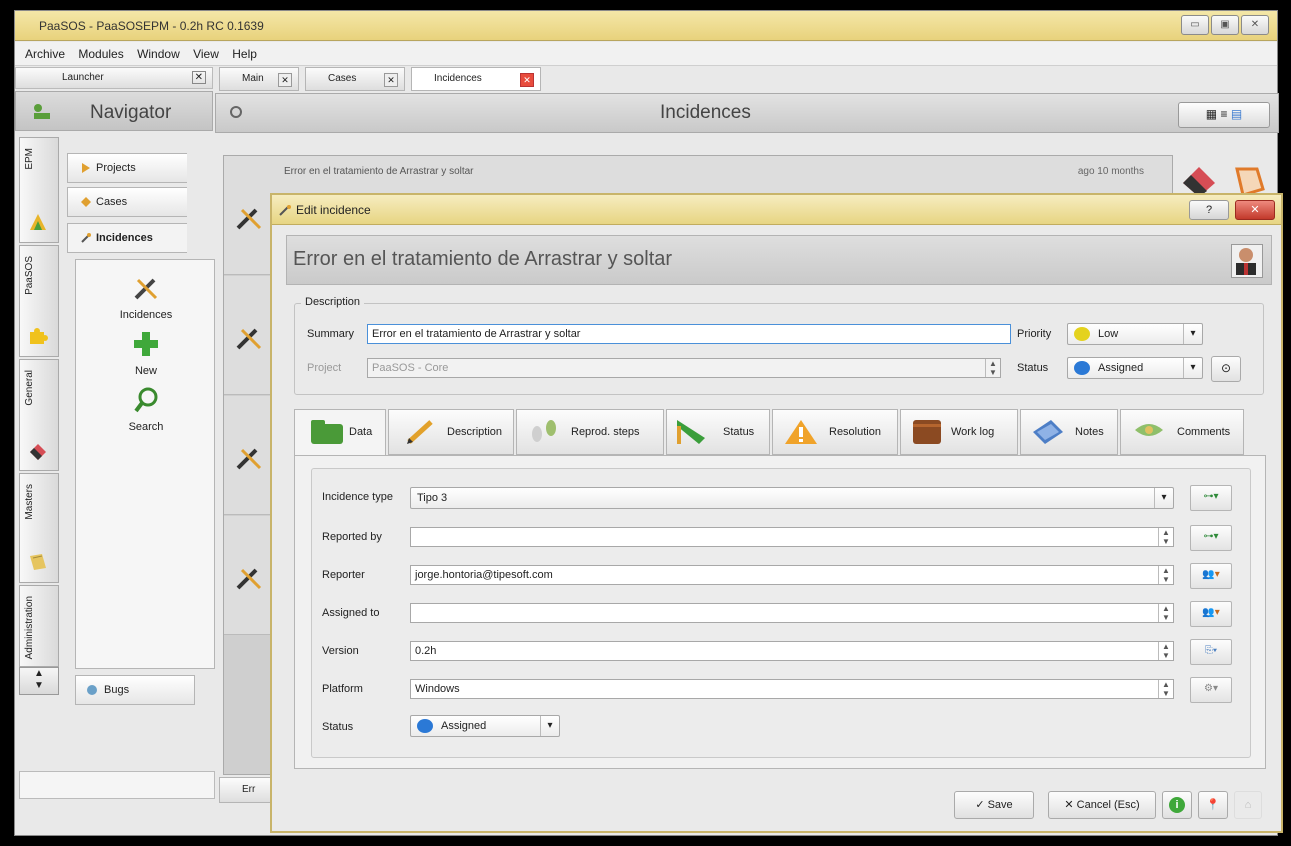 This screenshot has width=1291, height=846. I want to click on menu-help: Help, so click(244, 51).